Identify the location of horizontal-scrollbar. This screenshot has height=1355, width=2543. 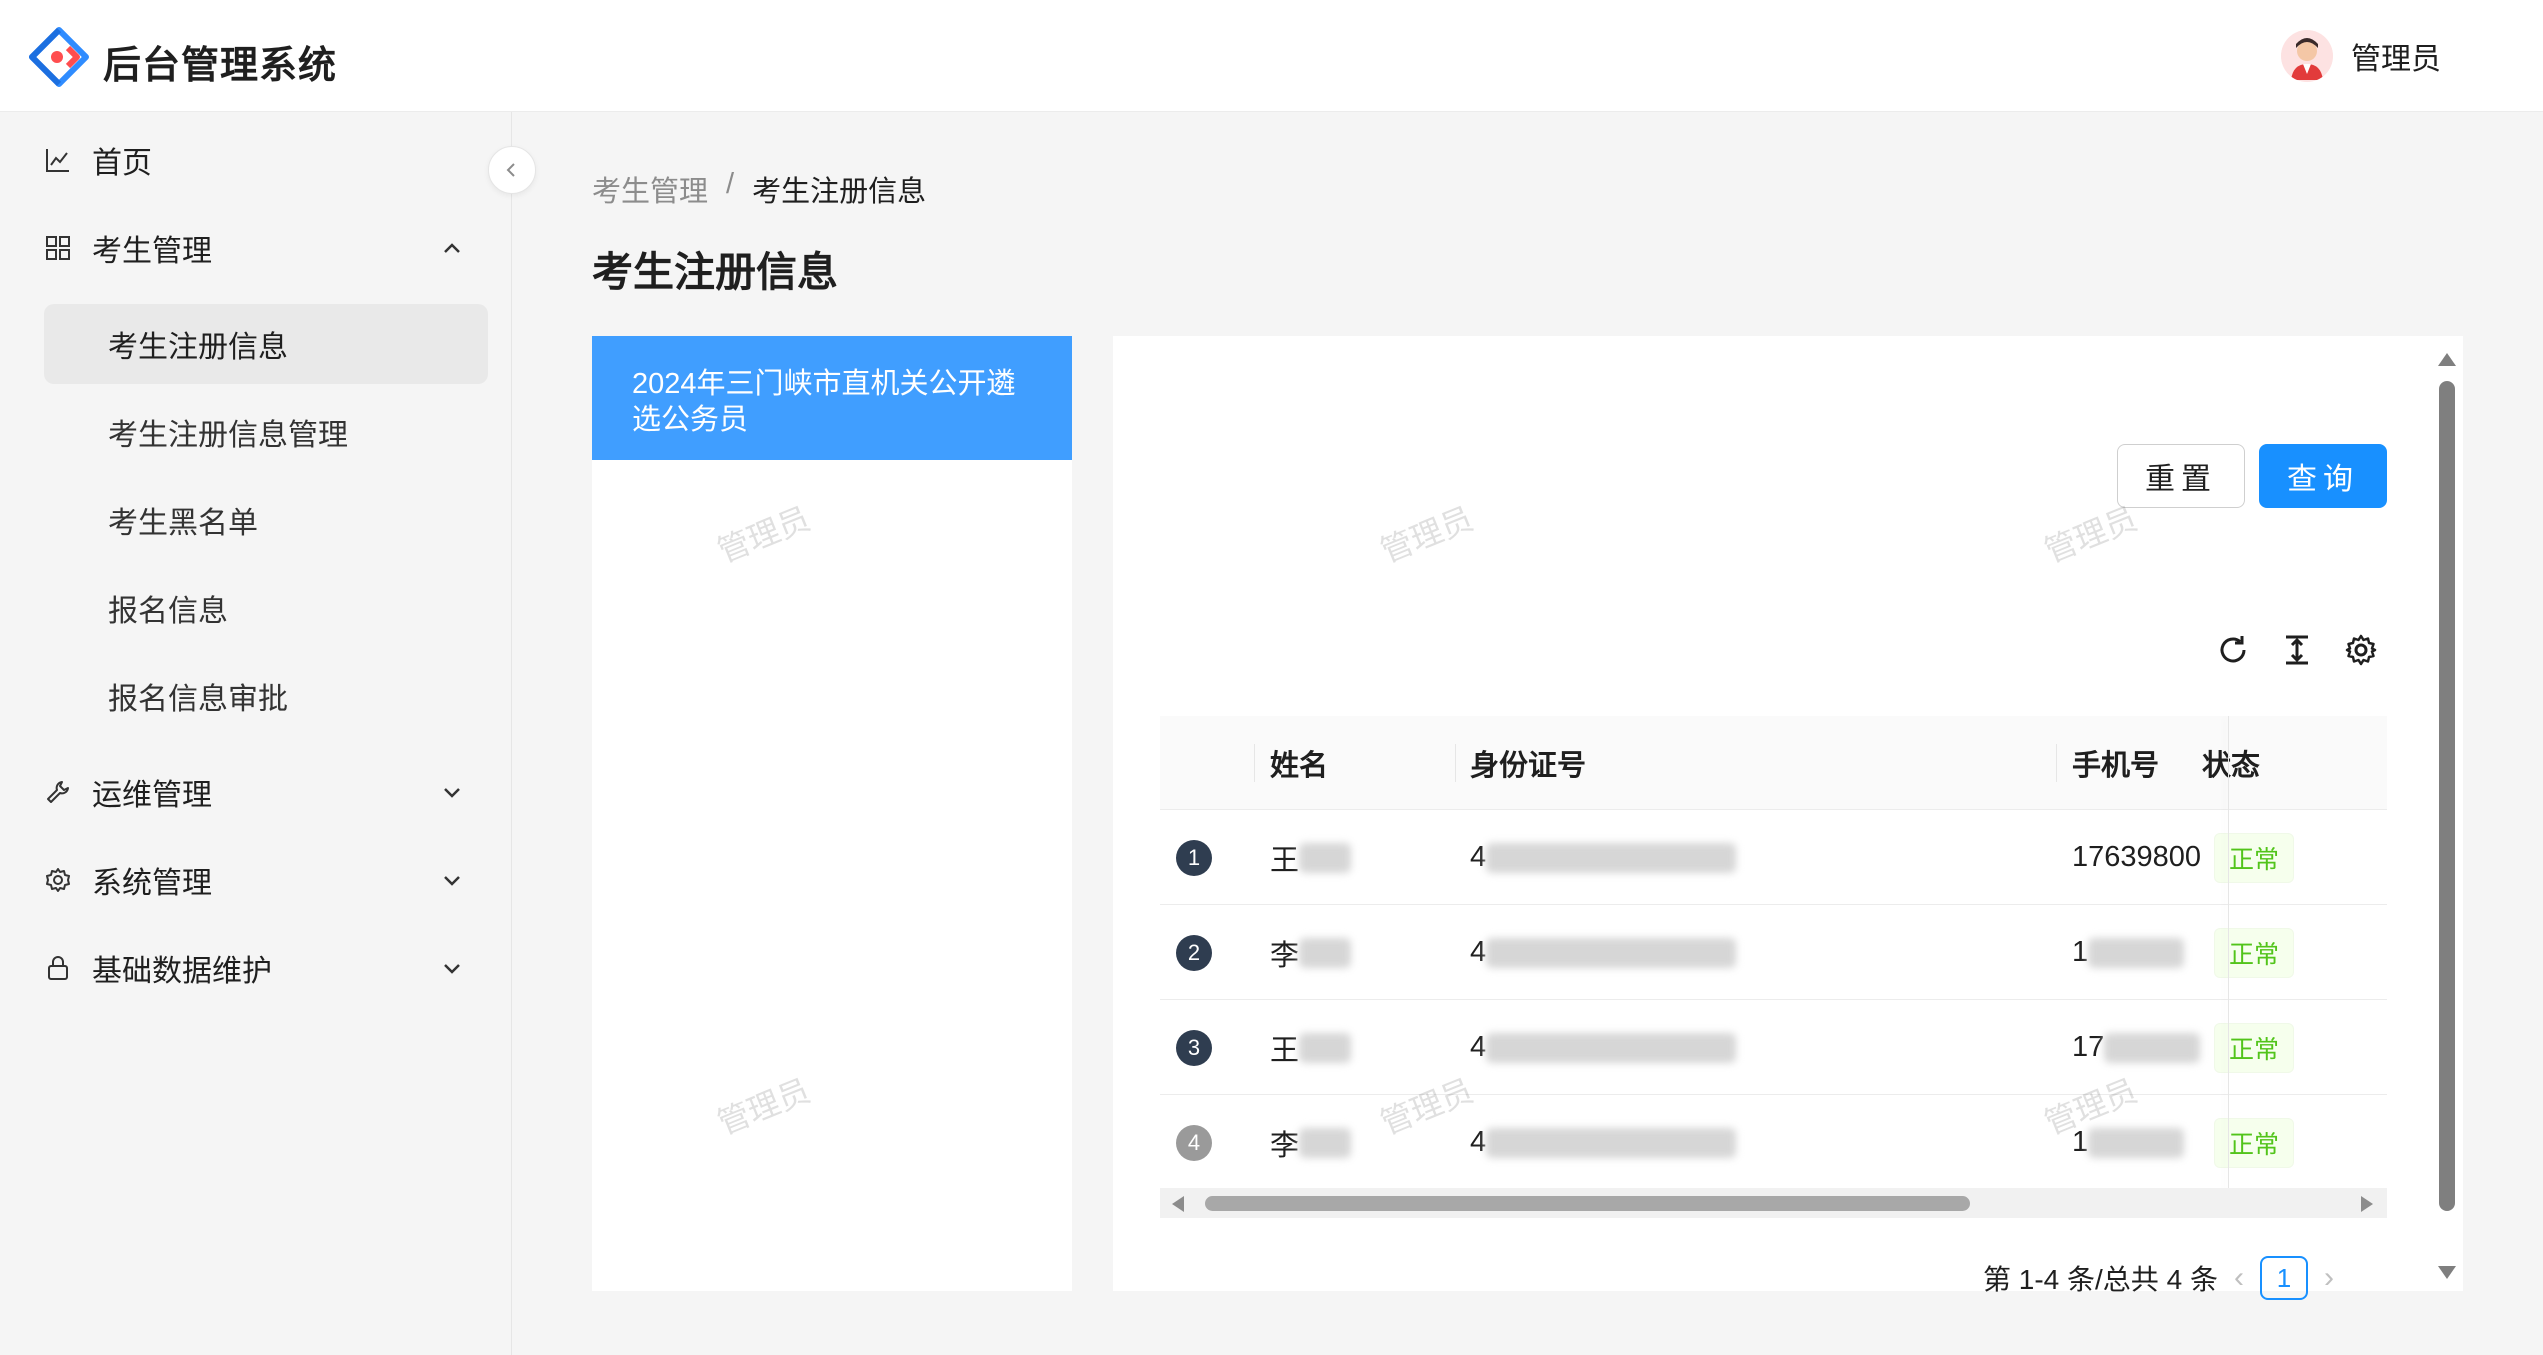
(1773, 1203).